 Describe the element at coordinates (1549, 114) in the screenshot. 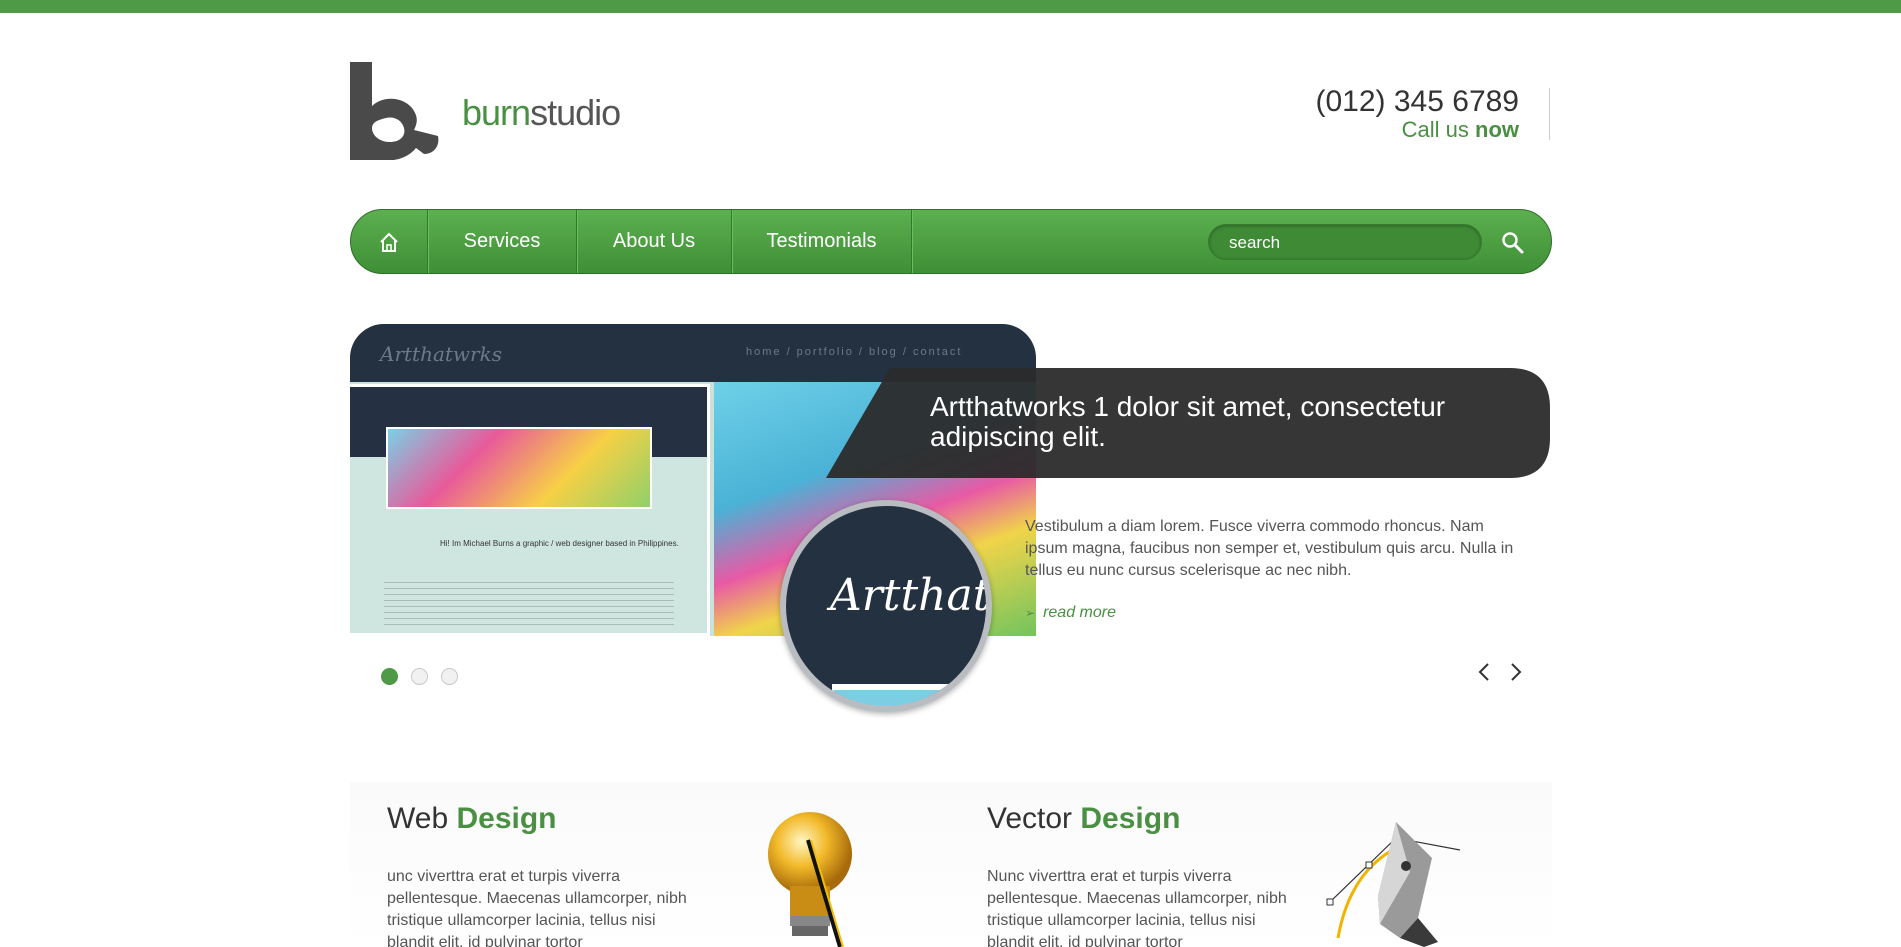

I see `header-divider` at that location.